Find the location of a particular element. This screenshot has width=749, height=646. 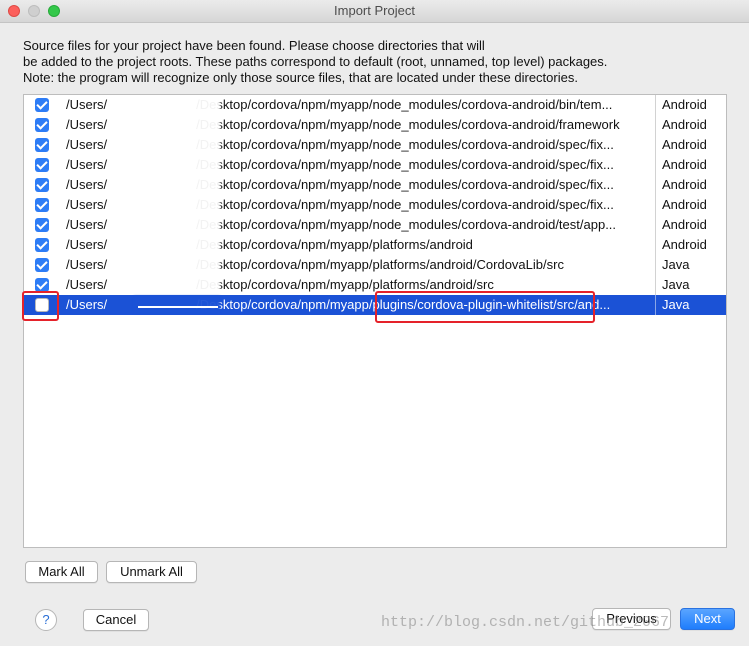

previous-button: Previous is located at coordinates (631, 619).